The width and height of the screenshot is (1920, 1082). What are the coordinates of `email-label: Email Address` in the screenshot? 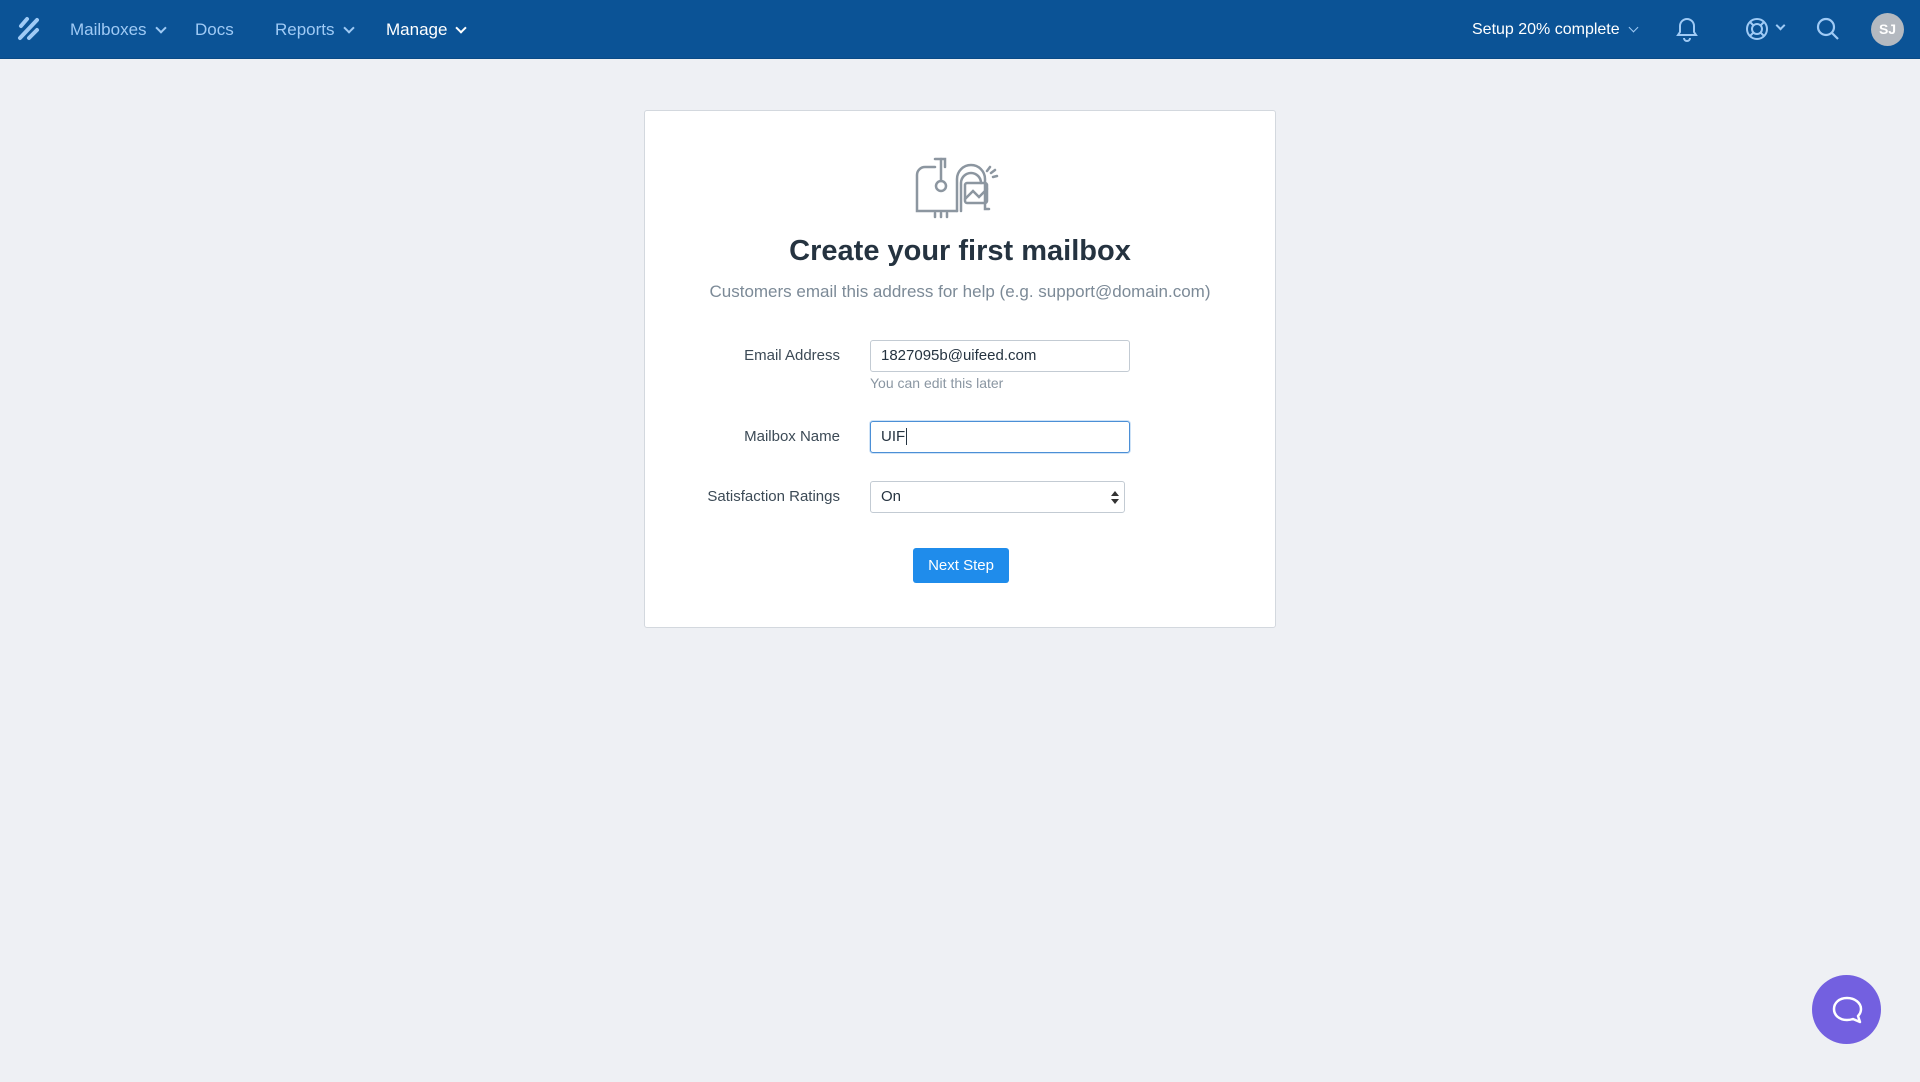 It's located at (792, 355).